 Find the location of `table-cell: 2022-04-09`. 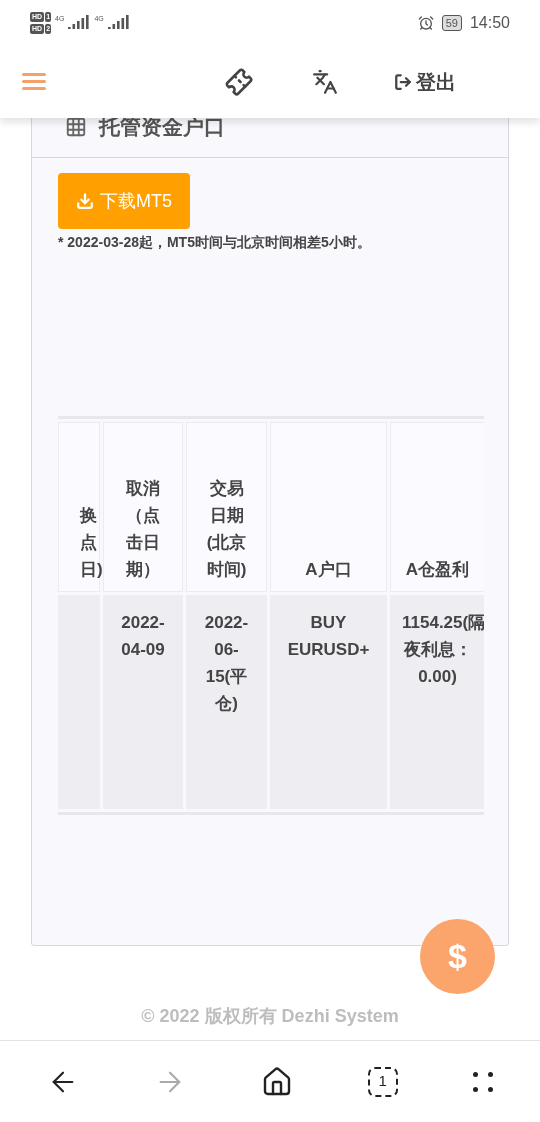

table-cell: 2022-04-09 is located at coordinates (143, 702).